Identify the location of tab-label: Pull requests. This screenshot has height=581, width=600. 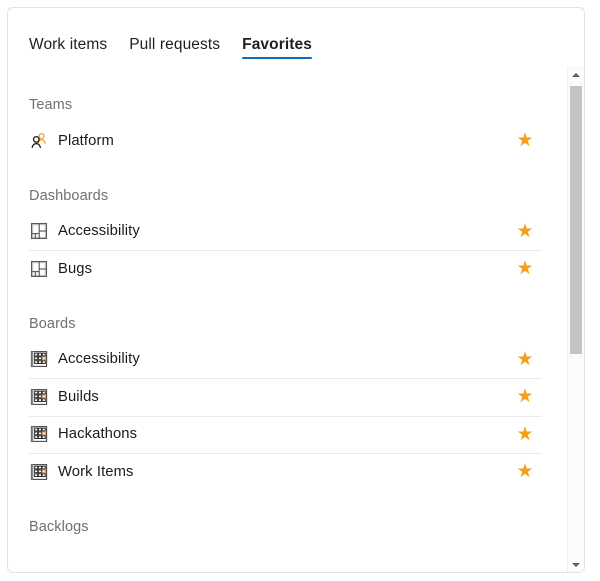
(175, 45).